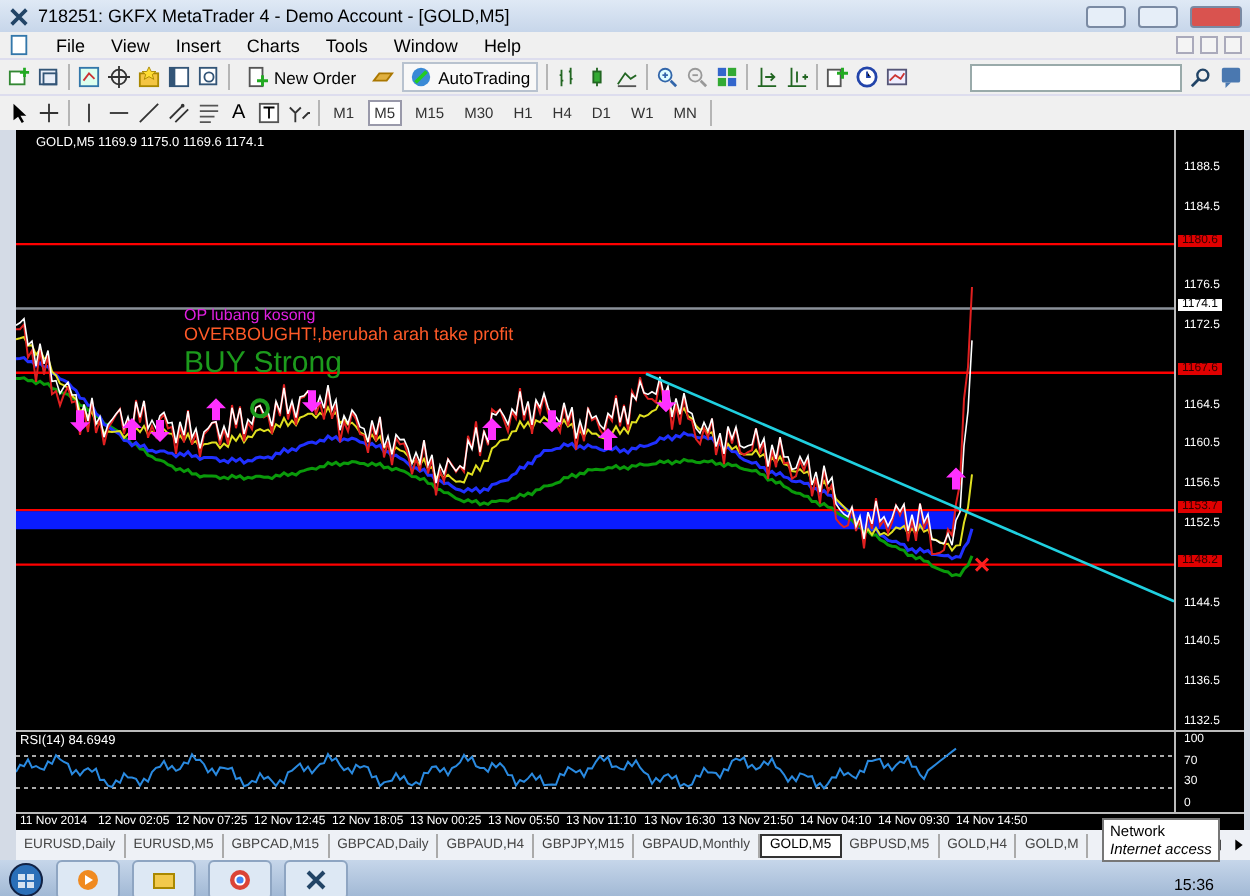 The width and height of the screenshot is (1250, 896). Describe the element at coordinates (251, 315) in the screenshot. I see `indicator-message: OP lubang kosong` at that location.